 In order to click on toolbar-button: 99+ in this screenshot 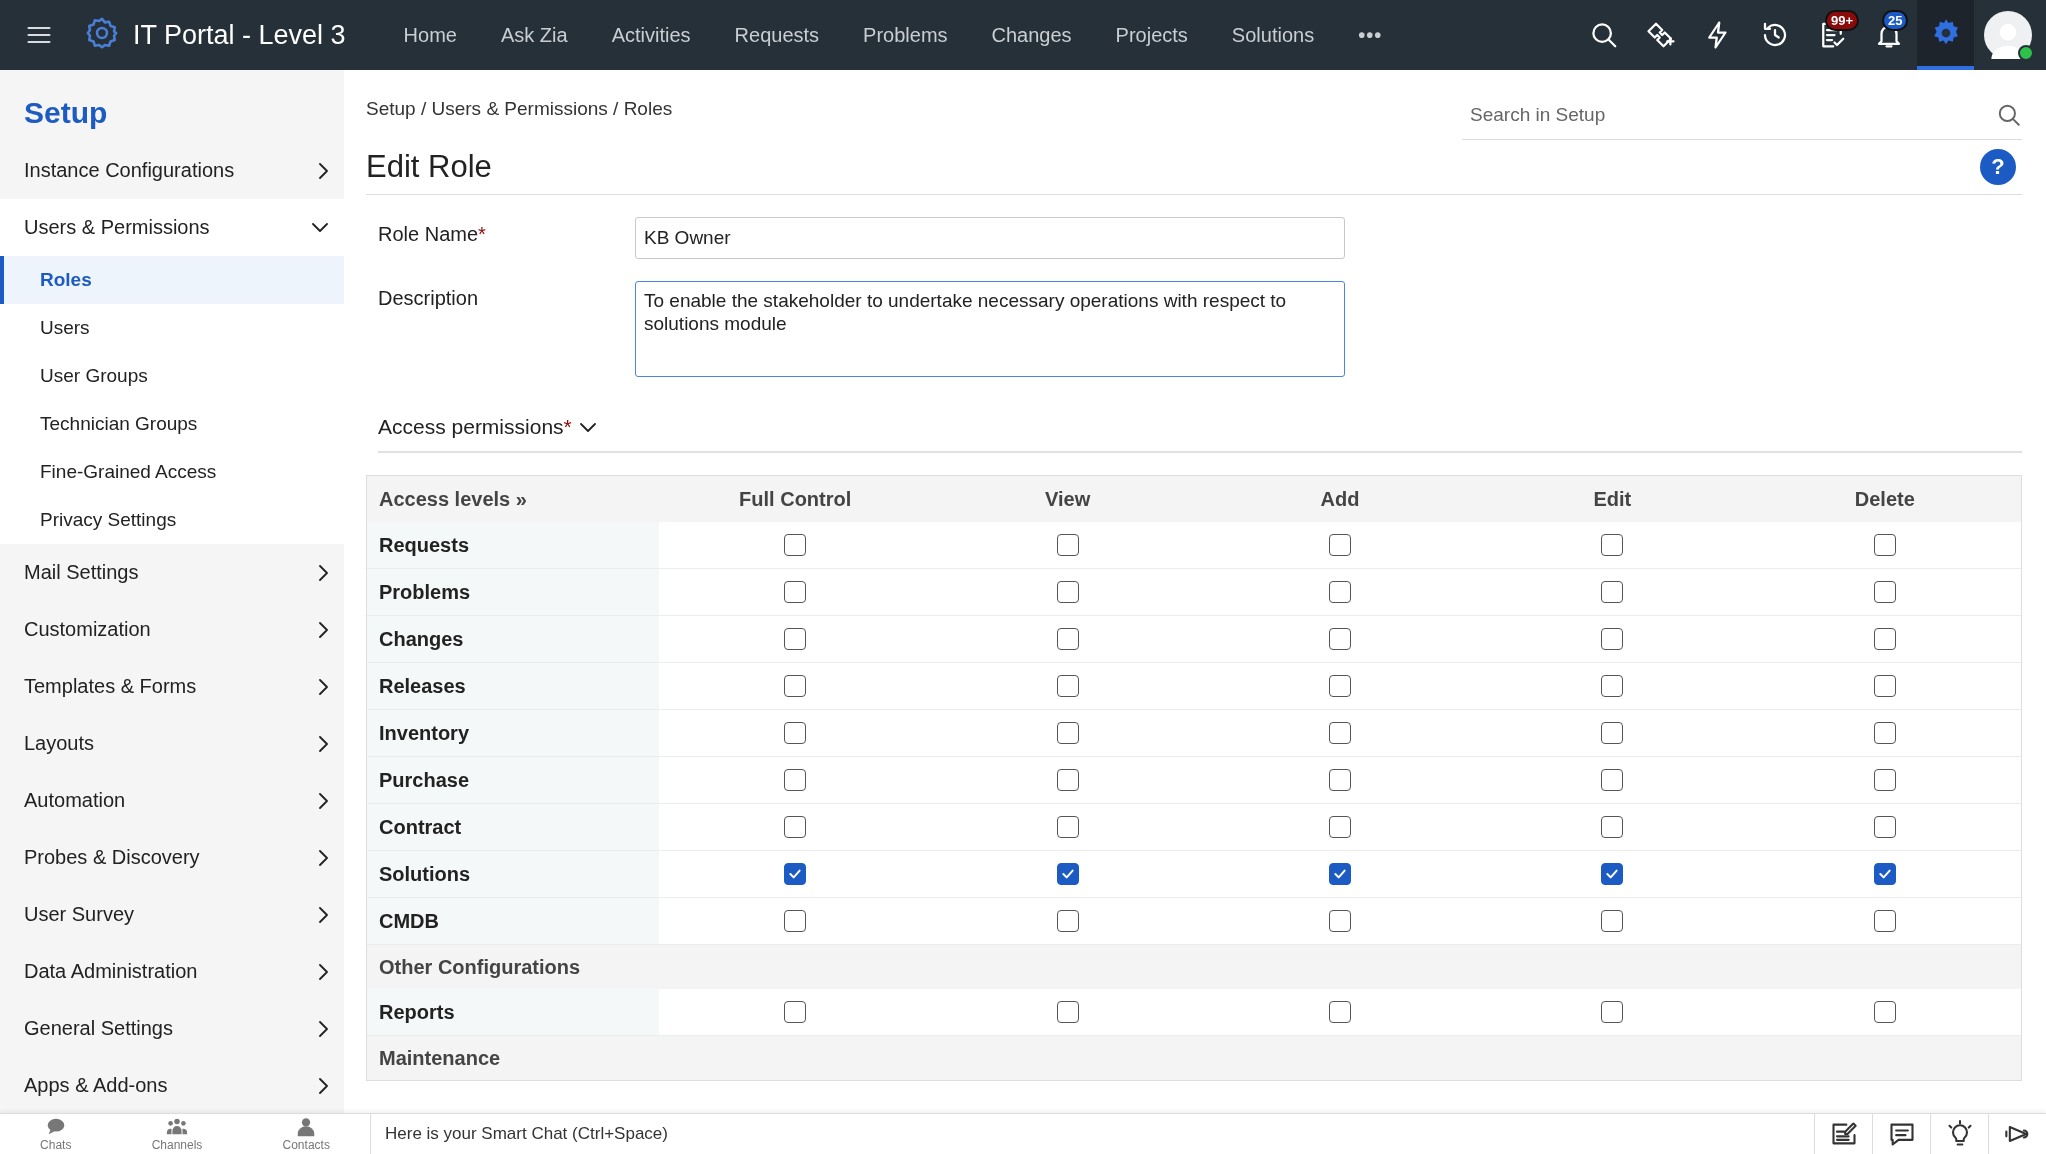, I will do `click(1831, 35)`.